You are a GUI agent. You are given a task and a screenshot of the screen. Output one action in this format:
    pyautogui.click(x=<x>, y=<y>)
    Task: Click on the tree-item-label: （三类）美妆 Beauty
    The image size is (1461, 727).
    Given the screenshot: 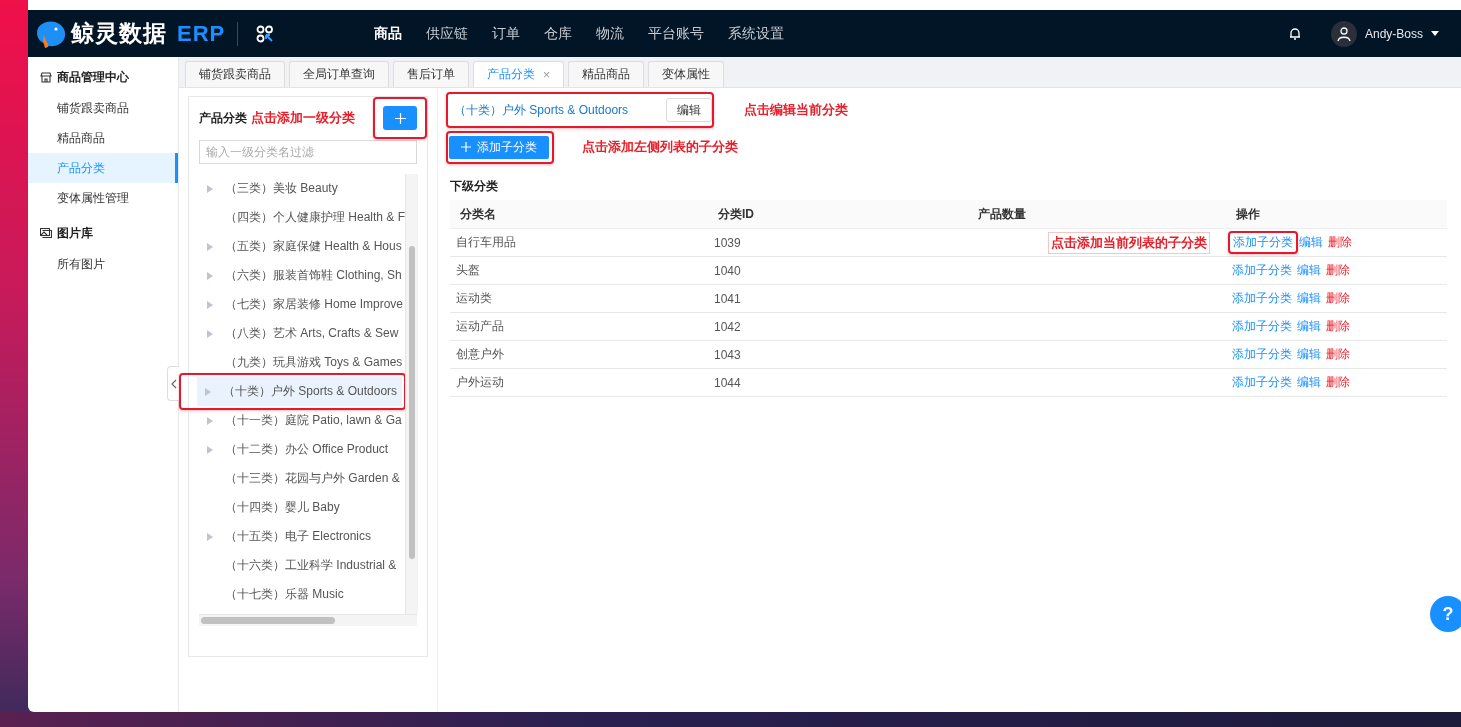 What is the action you would take?
    pyautogui.click(x=281, y=188)
    